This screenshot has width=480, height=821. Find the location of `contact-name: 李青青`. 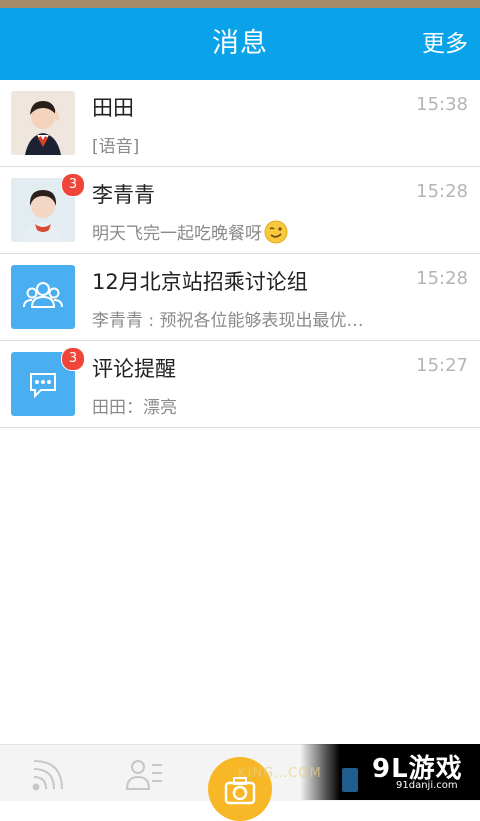

contact-name: 李青青 is located at coordinates (123, 195).